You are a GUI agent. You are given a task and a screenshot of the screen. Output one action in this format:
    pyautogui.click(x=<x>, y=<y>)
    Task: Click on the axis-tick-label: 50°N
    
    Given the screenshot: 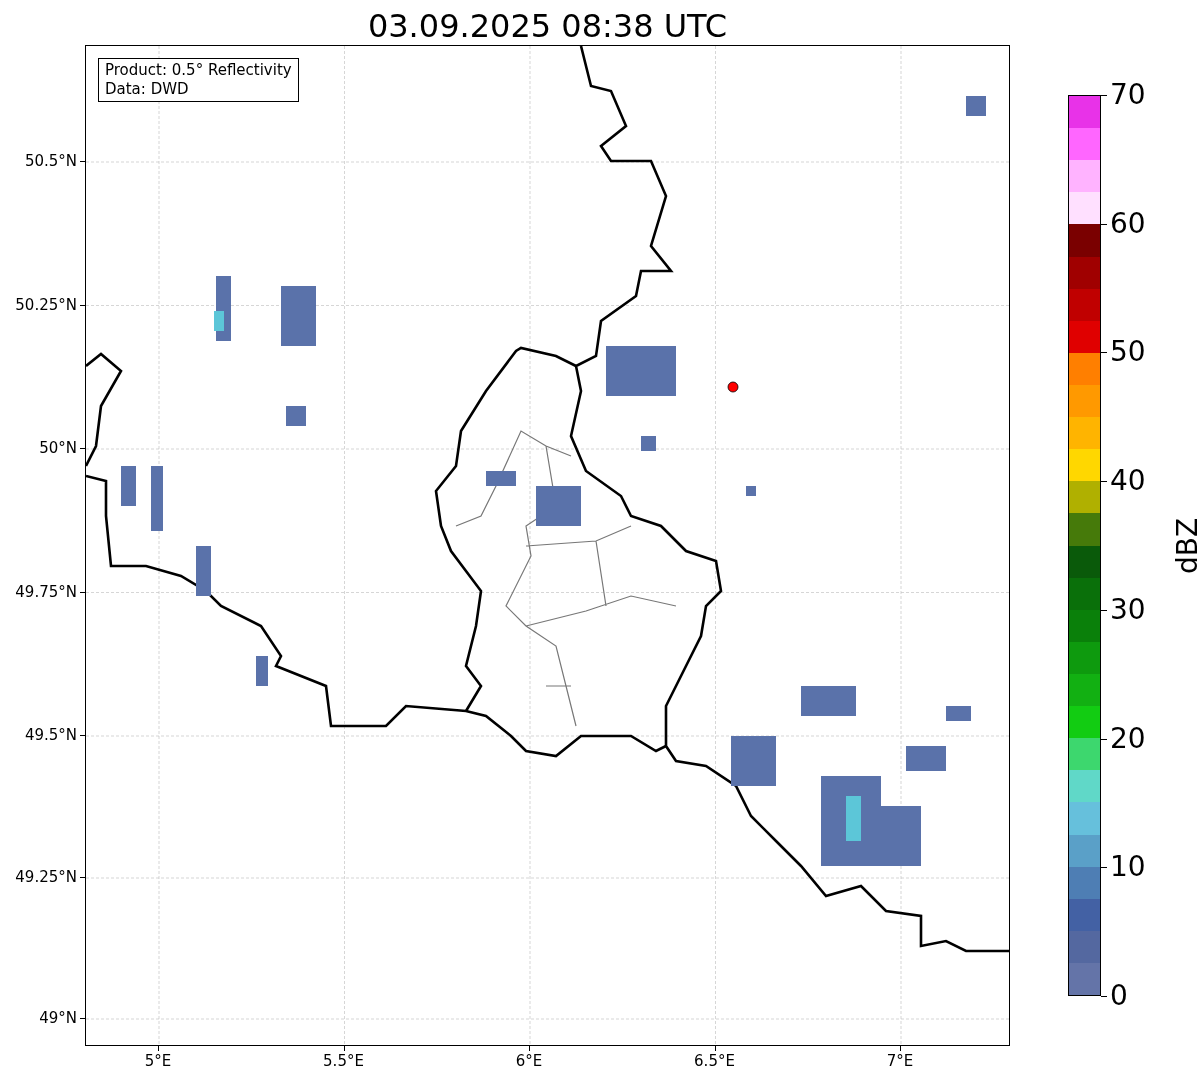 What is the action you would take?
    pyautogui.click(x=58, y=448)
    